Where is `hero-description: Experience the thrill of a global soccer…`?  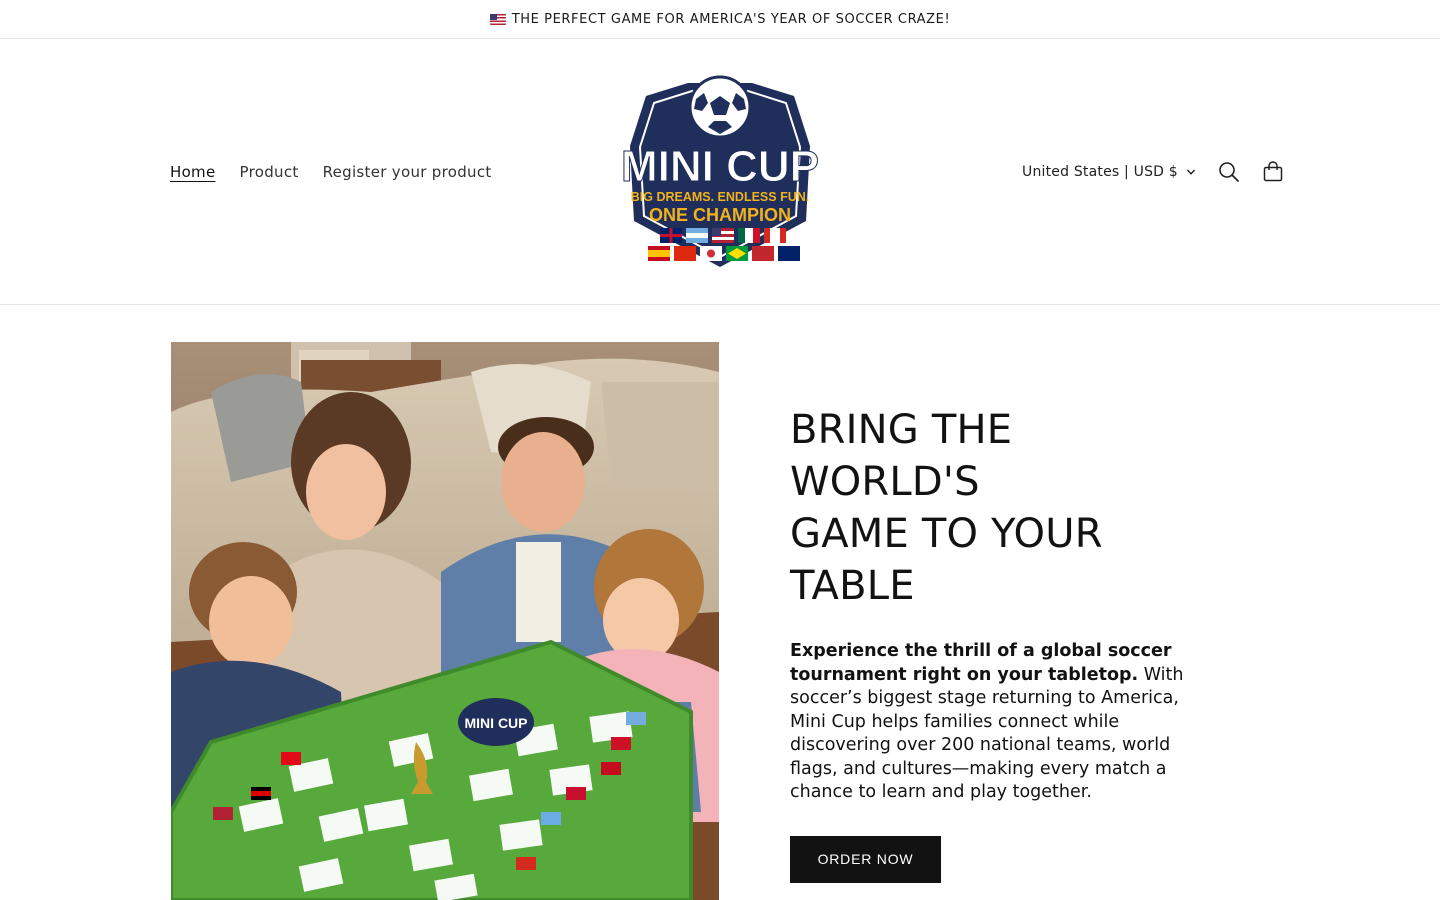 hero-description: Experience the thrill of a global soccer… is located at coordinates (995, 722).